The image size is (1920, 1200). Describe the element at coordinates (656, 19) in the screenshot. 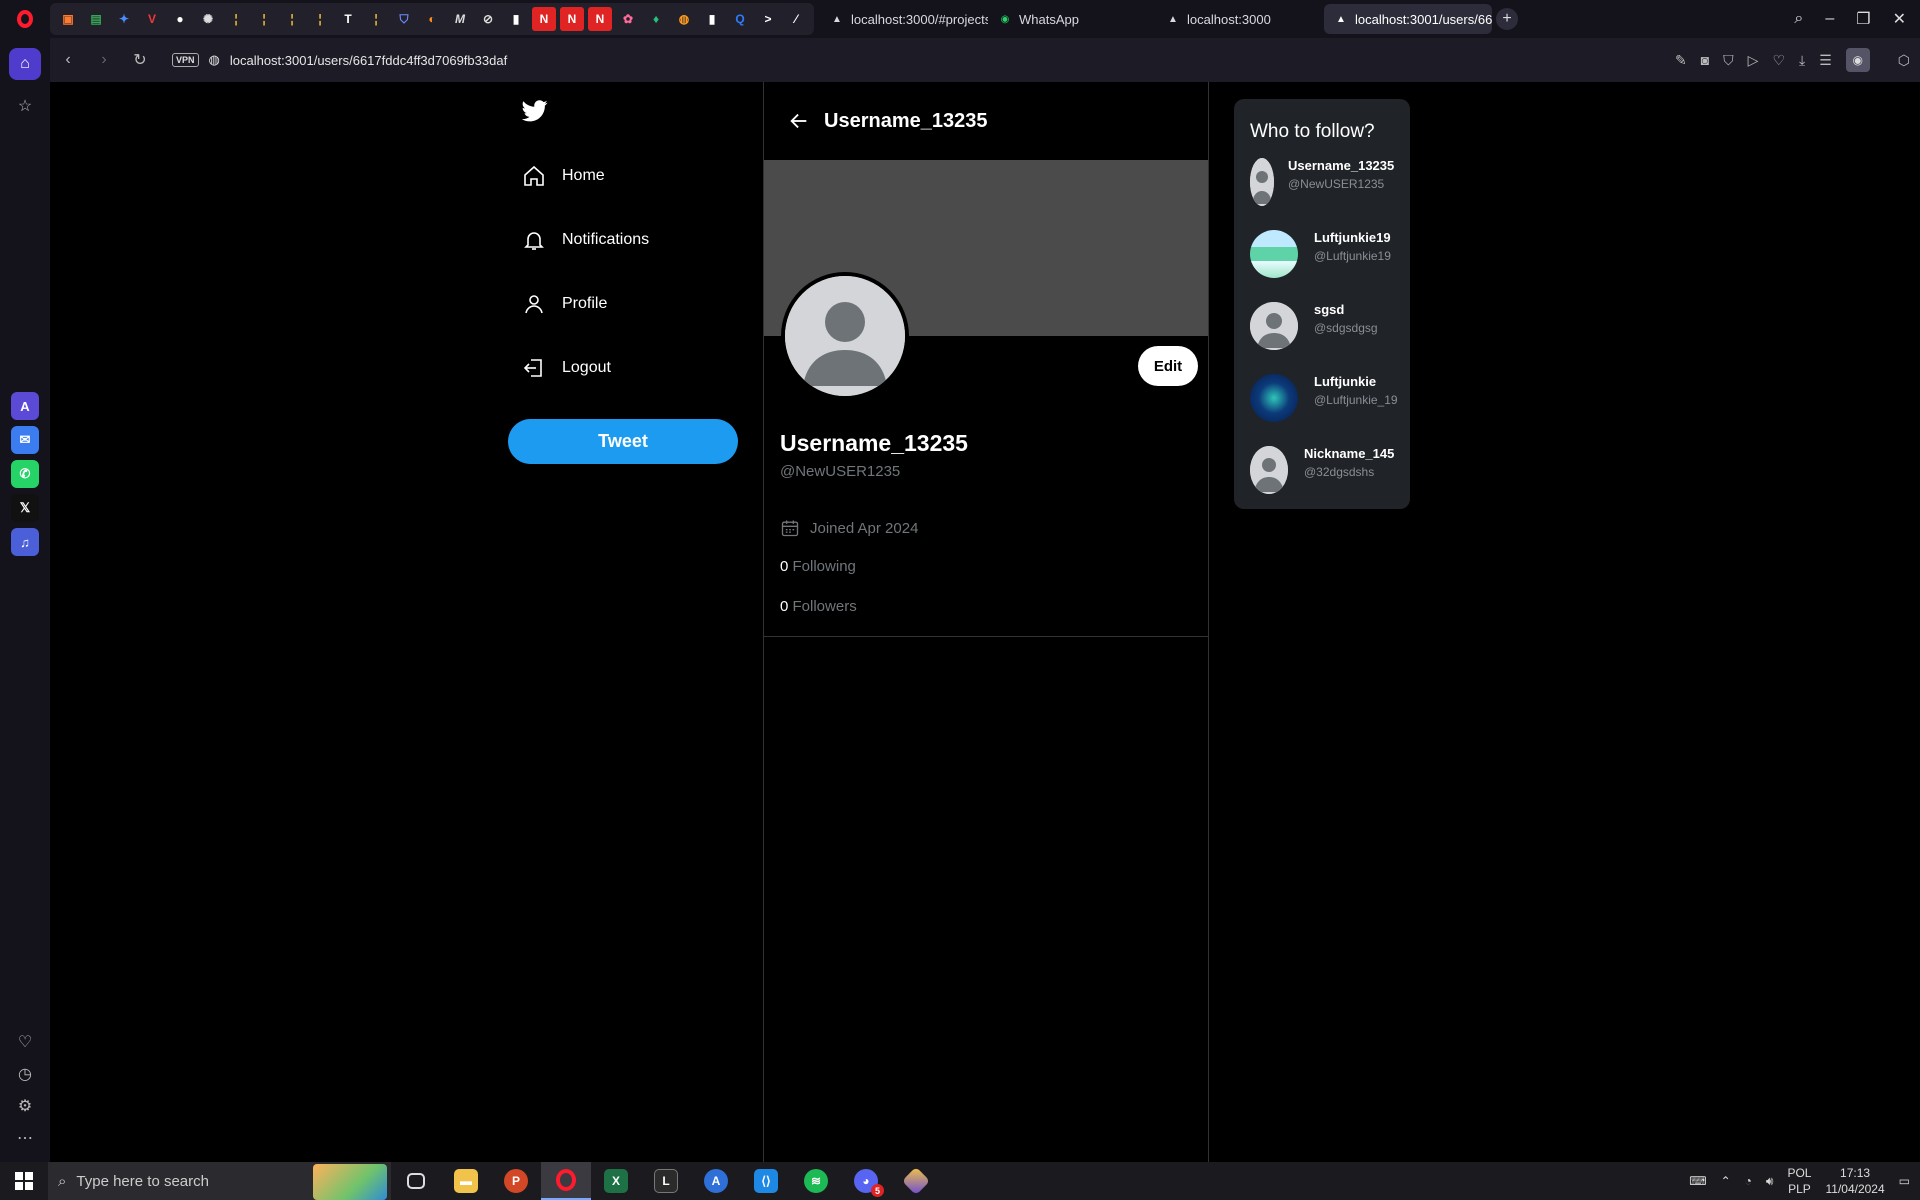

I see `leaf-icon: ♦` at that location.